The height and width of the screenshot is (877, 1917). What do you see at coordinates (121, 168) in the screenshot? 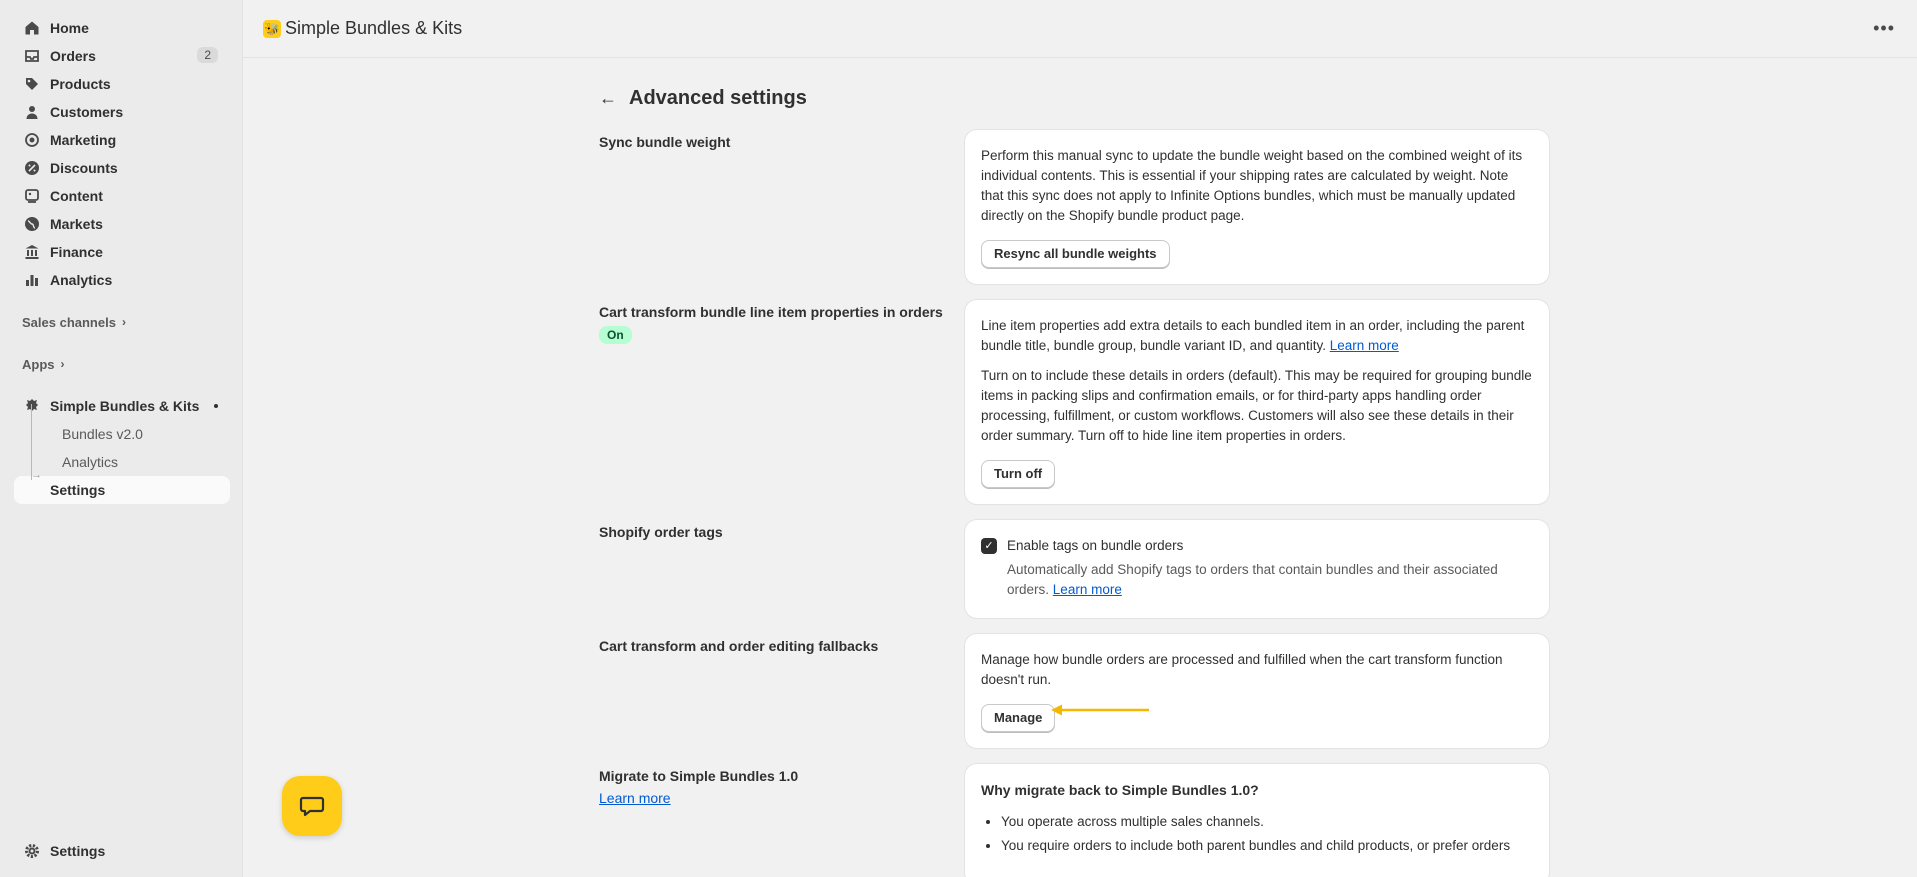
I see `sidebar-item-discounts: Discounts` at bounding box center [121, 168].